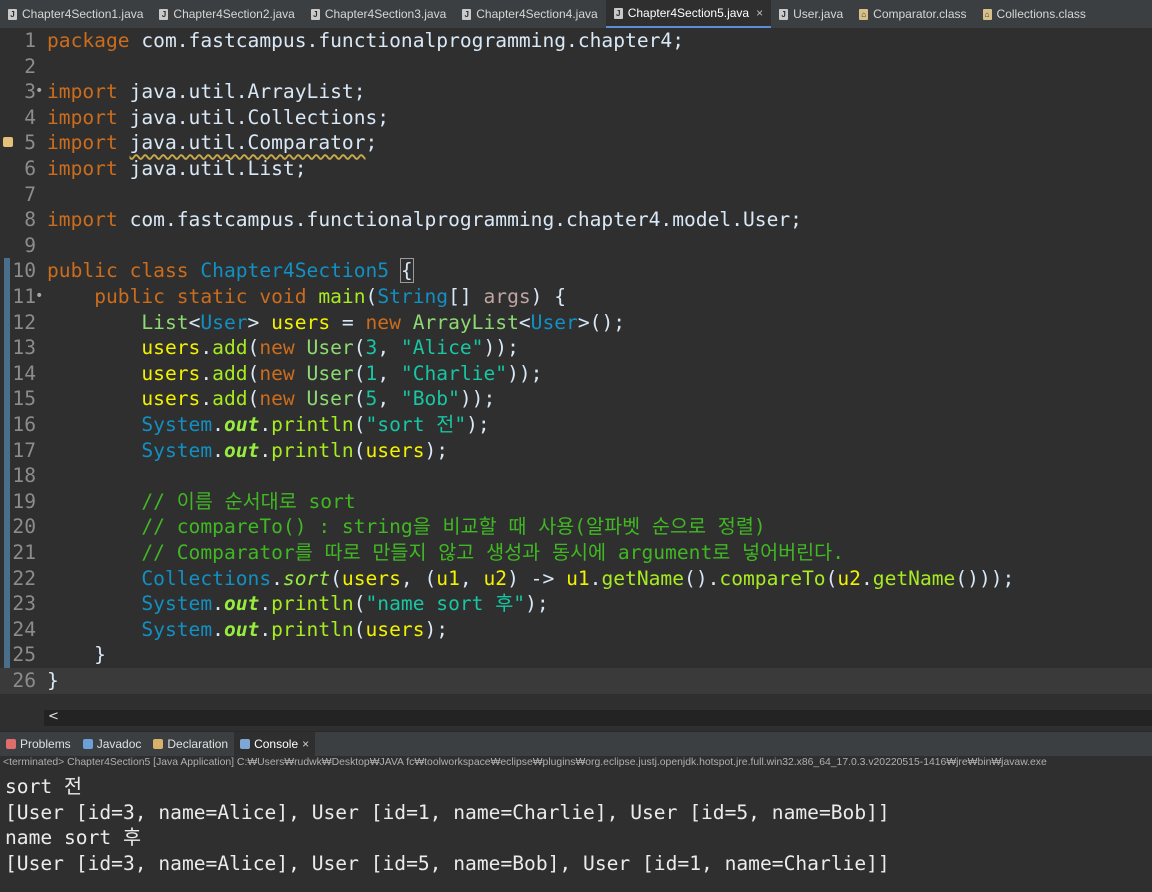 This screenshot has width=1152, height=892. Describe the element at coordinates (471, 578) in the screenshot. I see `code-token: ,` at that location.